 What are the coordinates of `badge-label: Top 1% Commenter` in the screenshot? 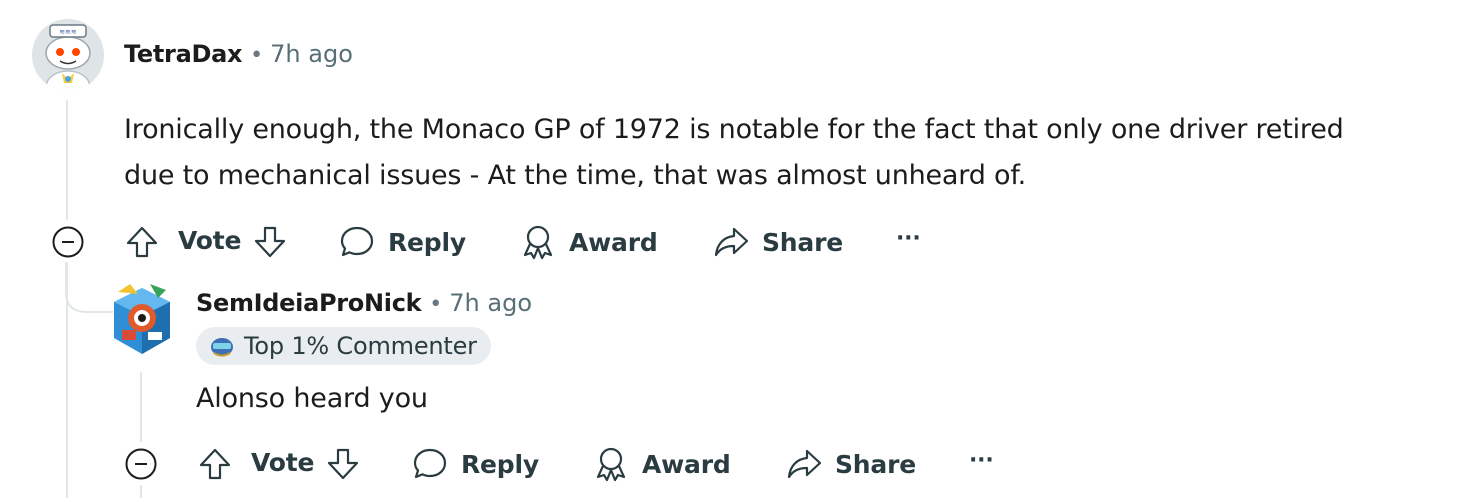 It's located at (360, 346).